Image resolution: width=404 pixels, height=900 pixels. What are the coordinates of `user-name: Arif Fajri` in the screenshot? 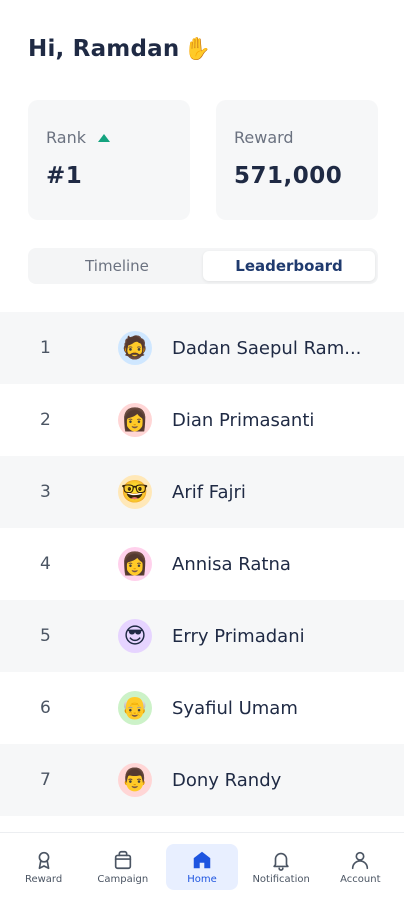 It's located at (209, 492).